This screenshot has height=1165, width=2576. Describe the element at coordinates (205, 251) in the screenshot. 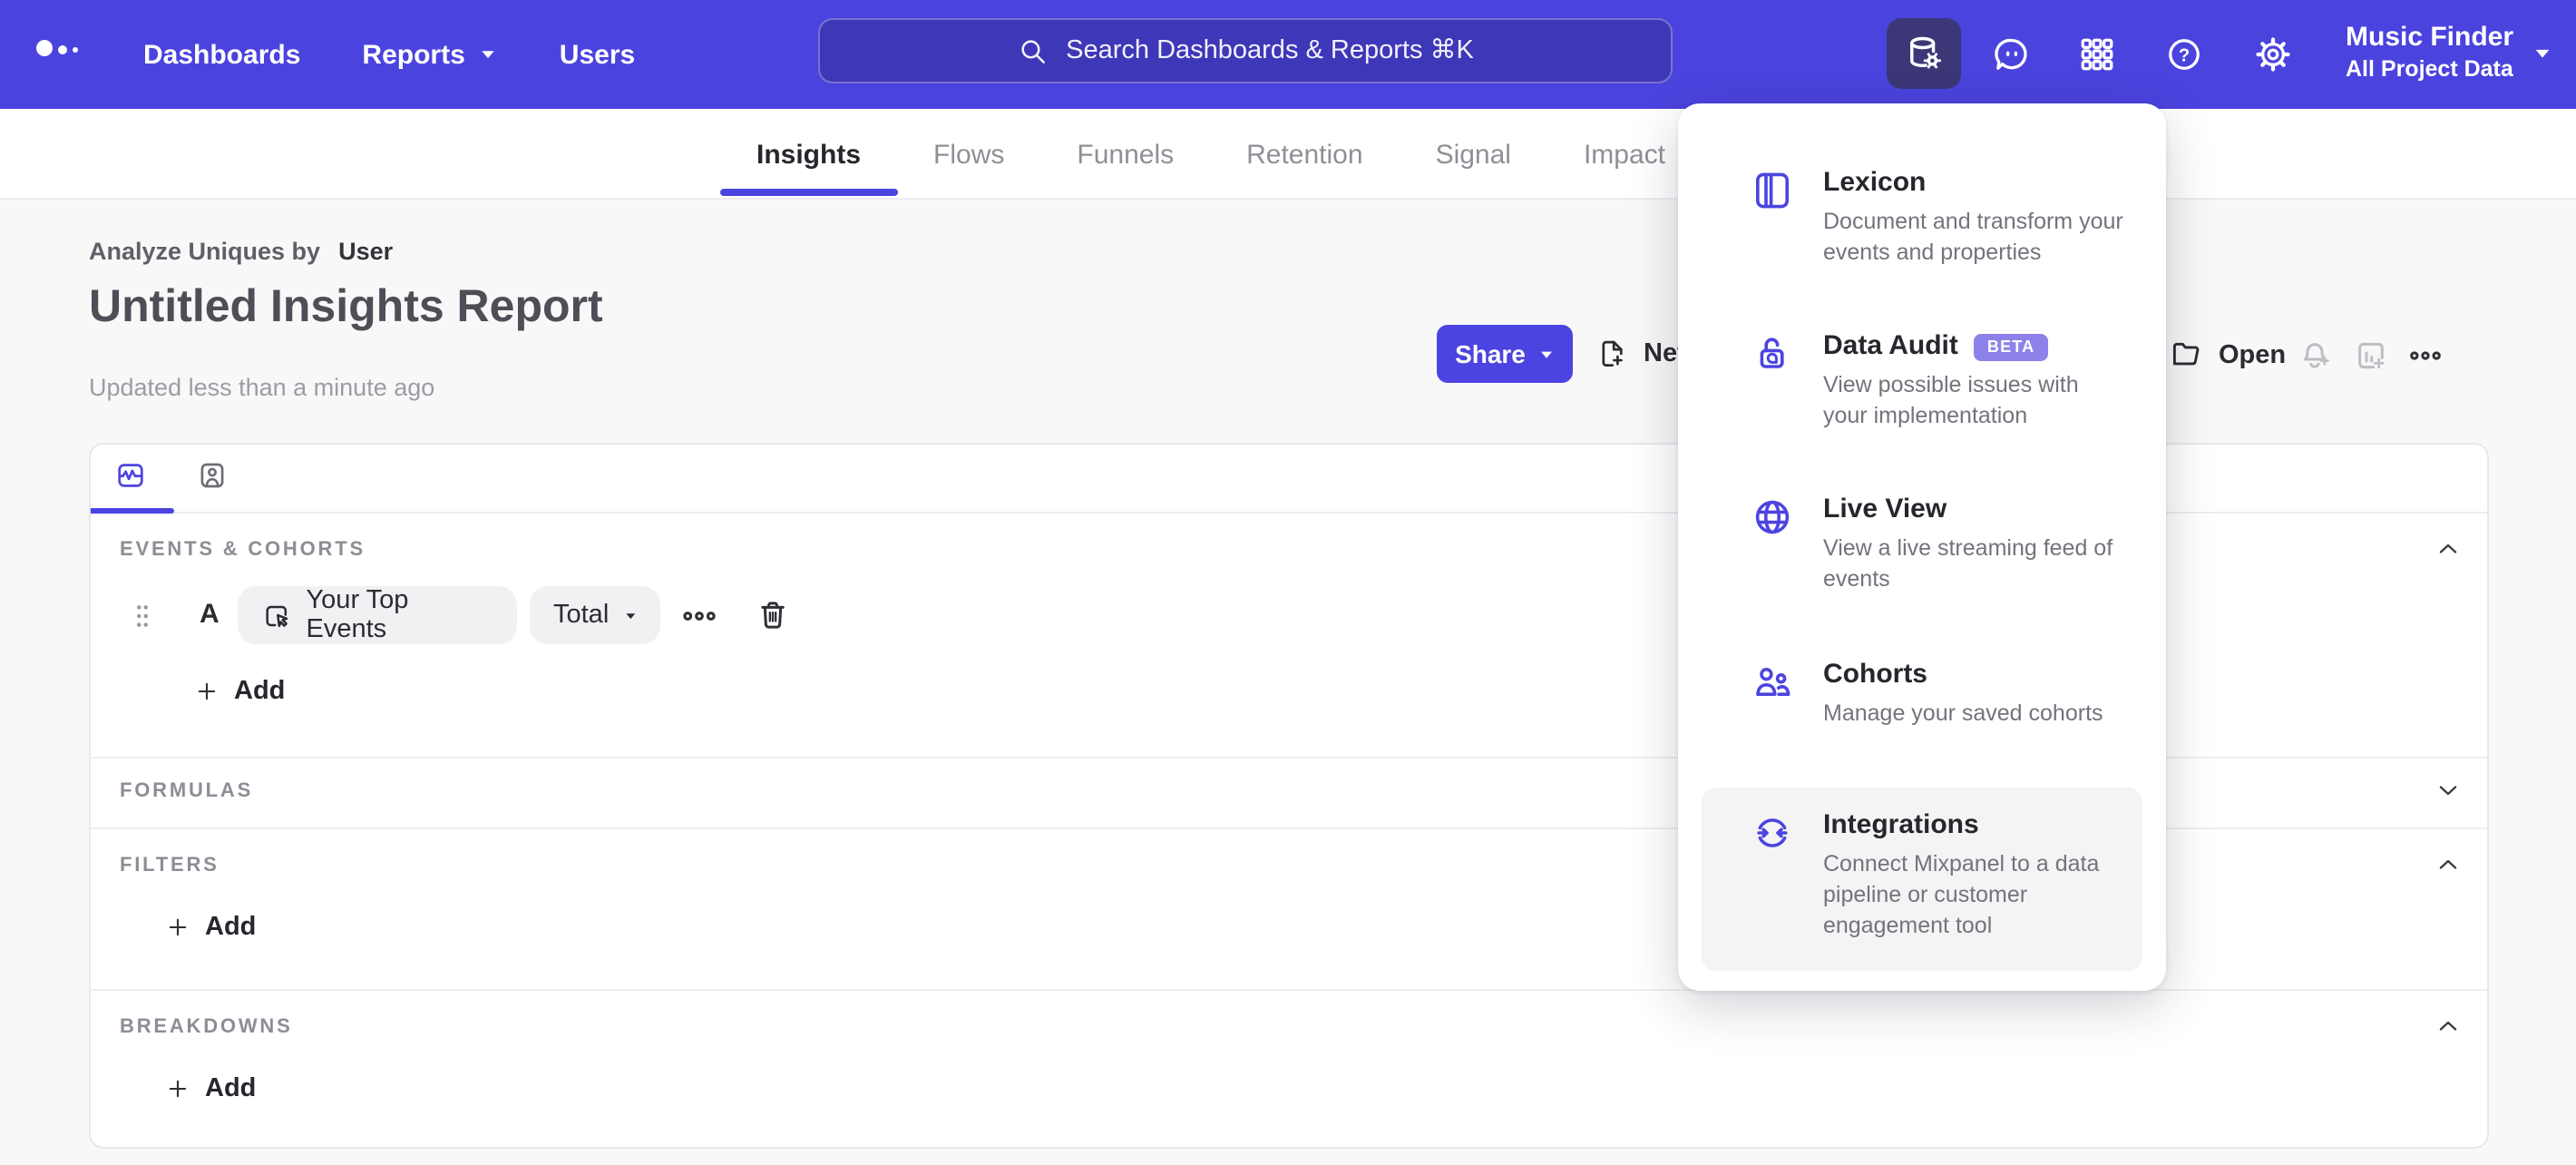

I see `analyze-label: Analyze Uniques by` at that location.